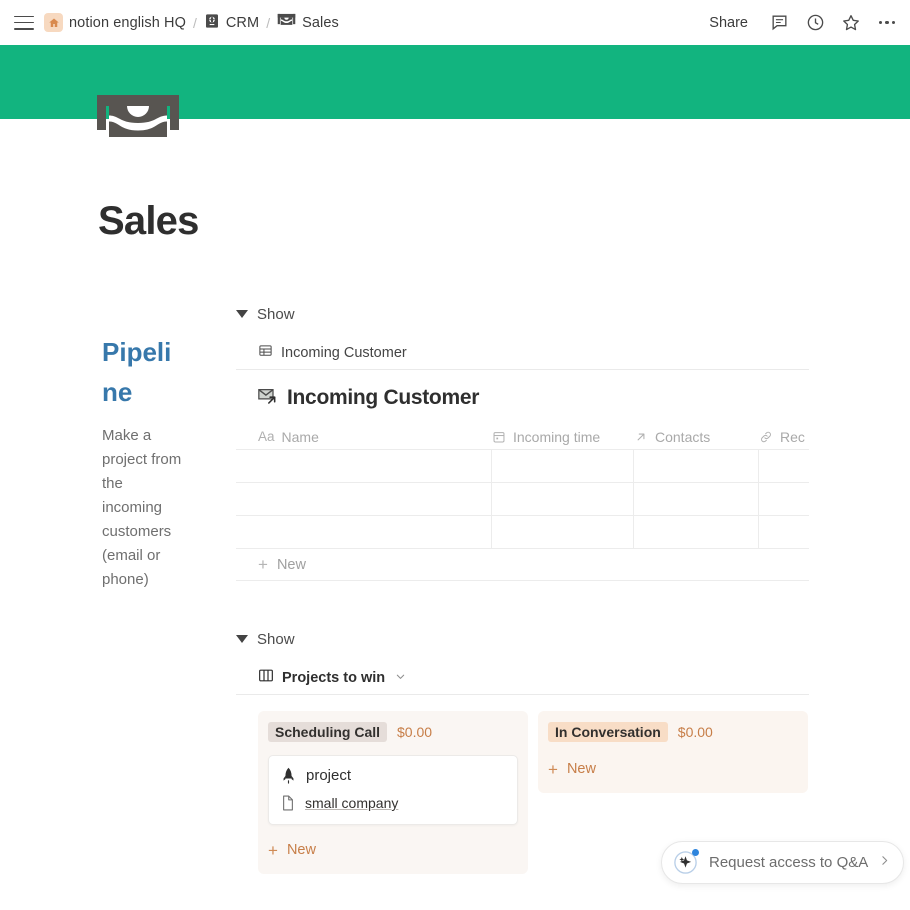 The width and height of the screenshot is (910, 910). I want to click on chevron-right-icon, so click(884, 863).